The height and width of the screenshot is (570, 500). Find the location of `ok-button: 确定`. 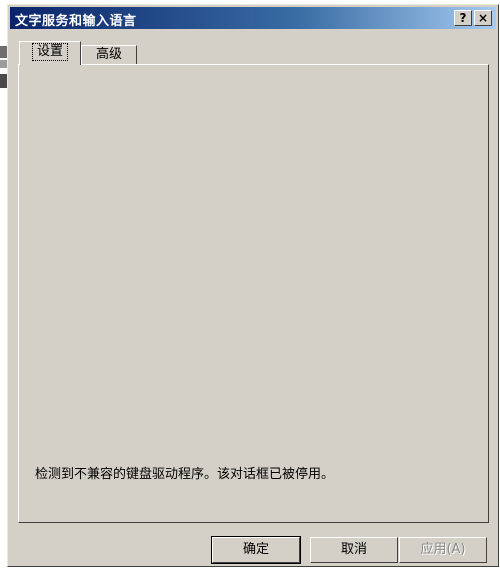

ok-button: 确定 is located at coordinates (256, 550).